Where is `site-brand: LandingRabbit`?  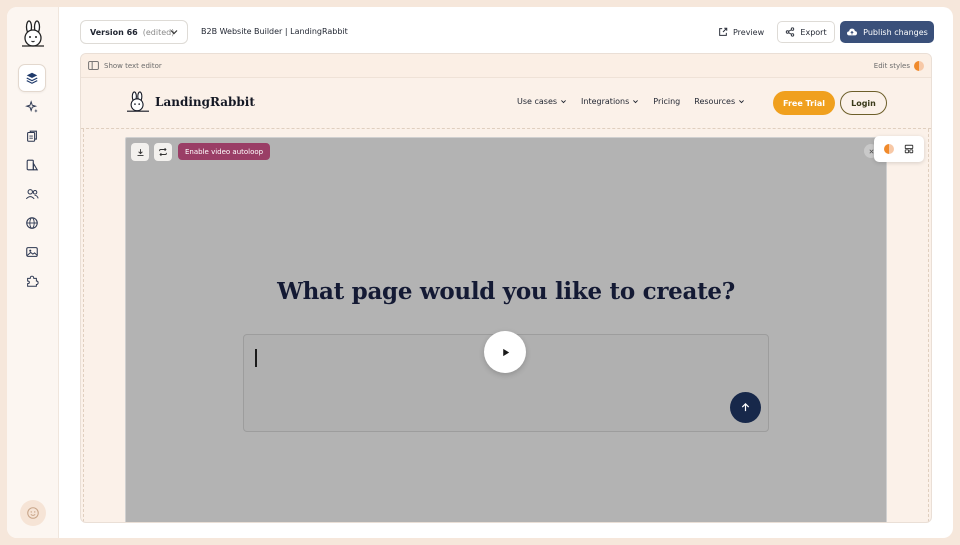
site-brand: LandingRabbit is located at coordinates (190, 102).